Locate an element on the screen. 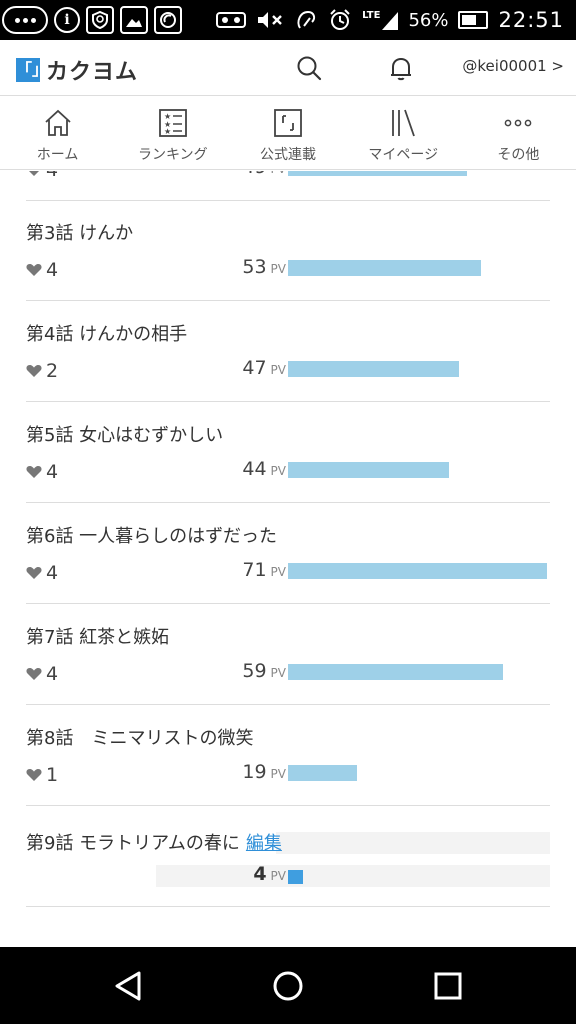  pv-value: 19 is located at coordinates (254, 772).